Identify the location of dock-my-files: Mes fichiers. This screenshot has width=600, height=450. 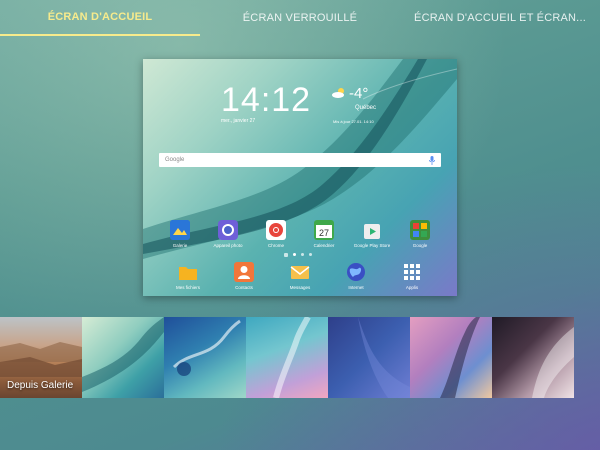
(188, 276).